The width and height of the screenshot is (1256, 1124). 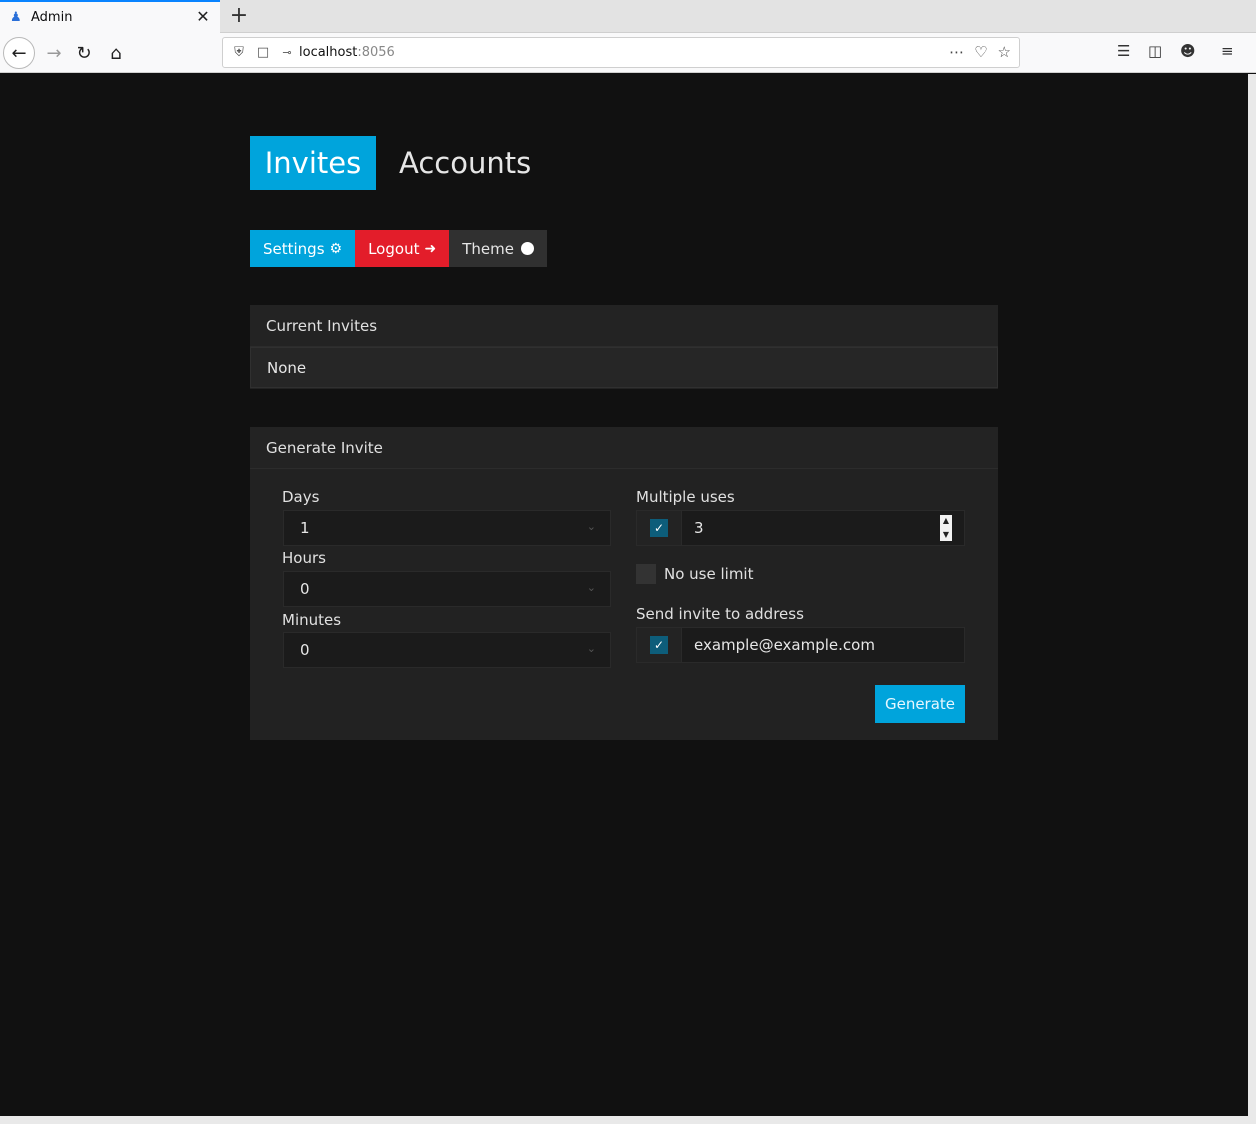 What do you see at coordinates (52, 17) in the screenshot?
I see `browser-tab-title: Admin` at bounding box center [52, 17].